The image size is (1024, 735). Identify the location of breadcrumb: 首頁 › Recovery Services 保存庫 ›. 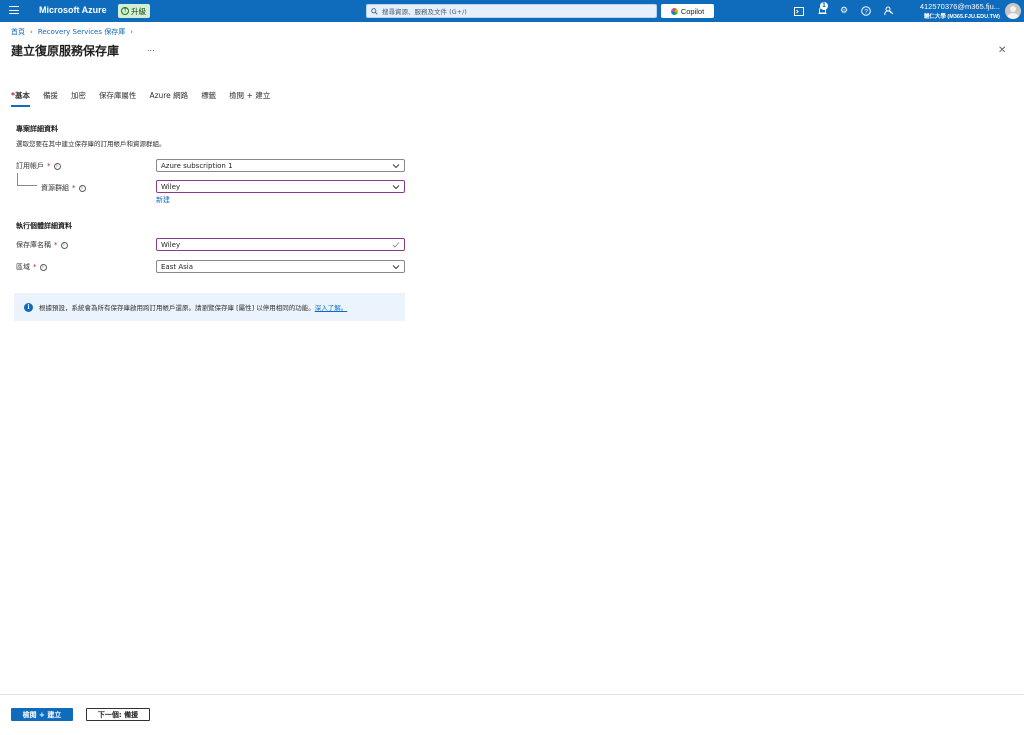
(72, 32).